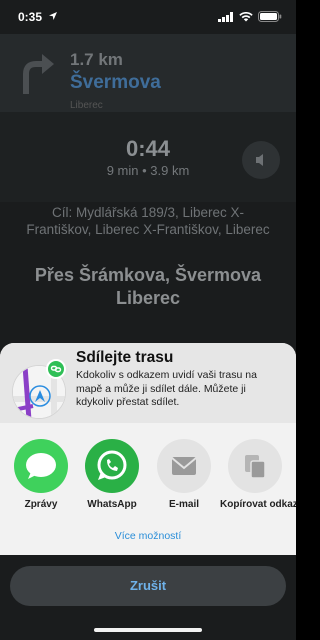  Describe the element at coordinates (56, 369) in the screenshot. I see `link-badge-icon` at that location.